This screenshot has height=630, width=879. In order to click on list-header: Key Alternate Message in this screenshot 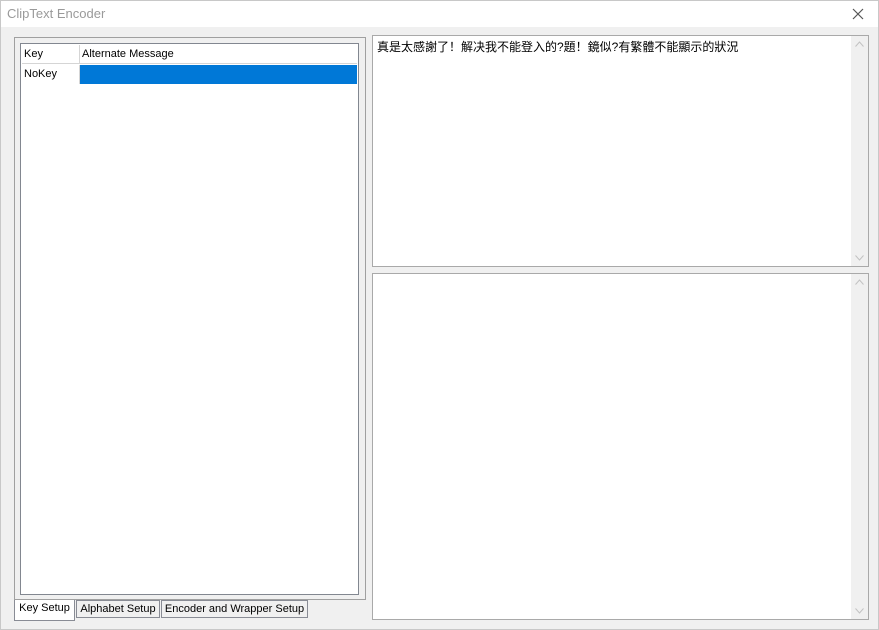, I will do `click(189, 54)`.